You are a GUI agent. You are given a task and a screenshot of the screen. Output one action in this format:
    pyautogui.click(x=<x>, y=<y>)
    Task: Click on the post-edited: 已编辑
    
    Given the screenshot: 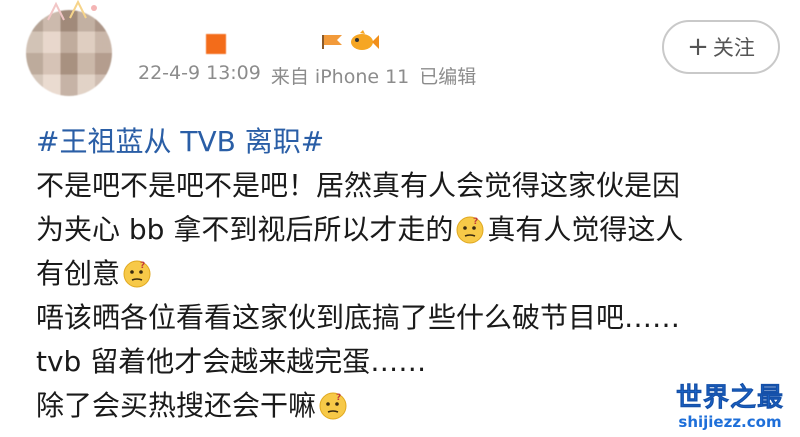 What is the action you would take?
    pyautogui.click(x=447, y=75)
    